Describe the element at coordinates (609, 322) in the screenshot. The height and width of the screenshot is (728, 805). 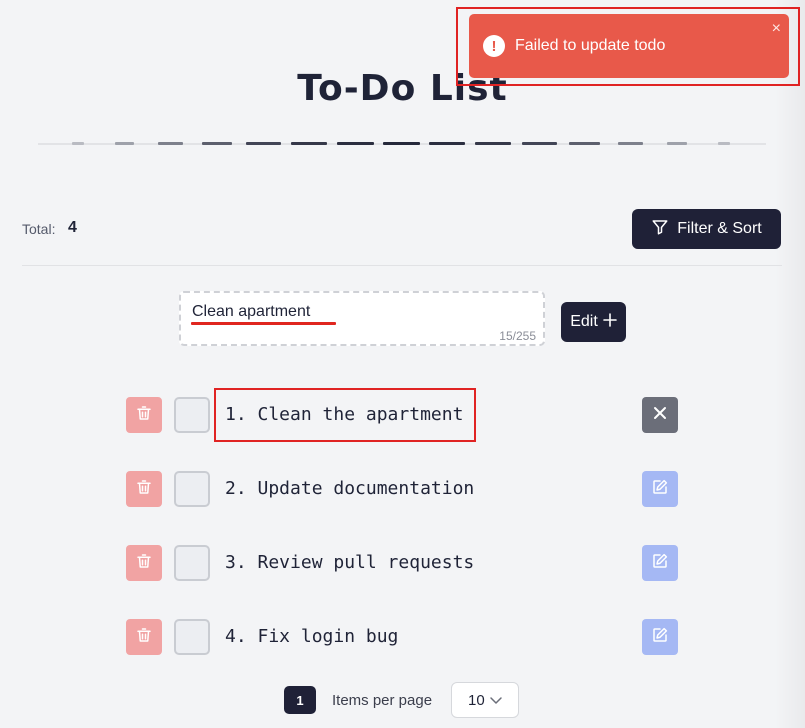
I see `plus-icon` at that location.